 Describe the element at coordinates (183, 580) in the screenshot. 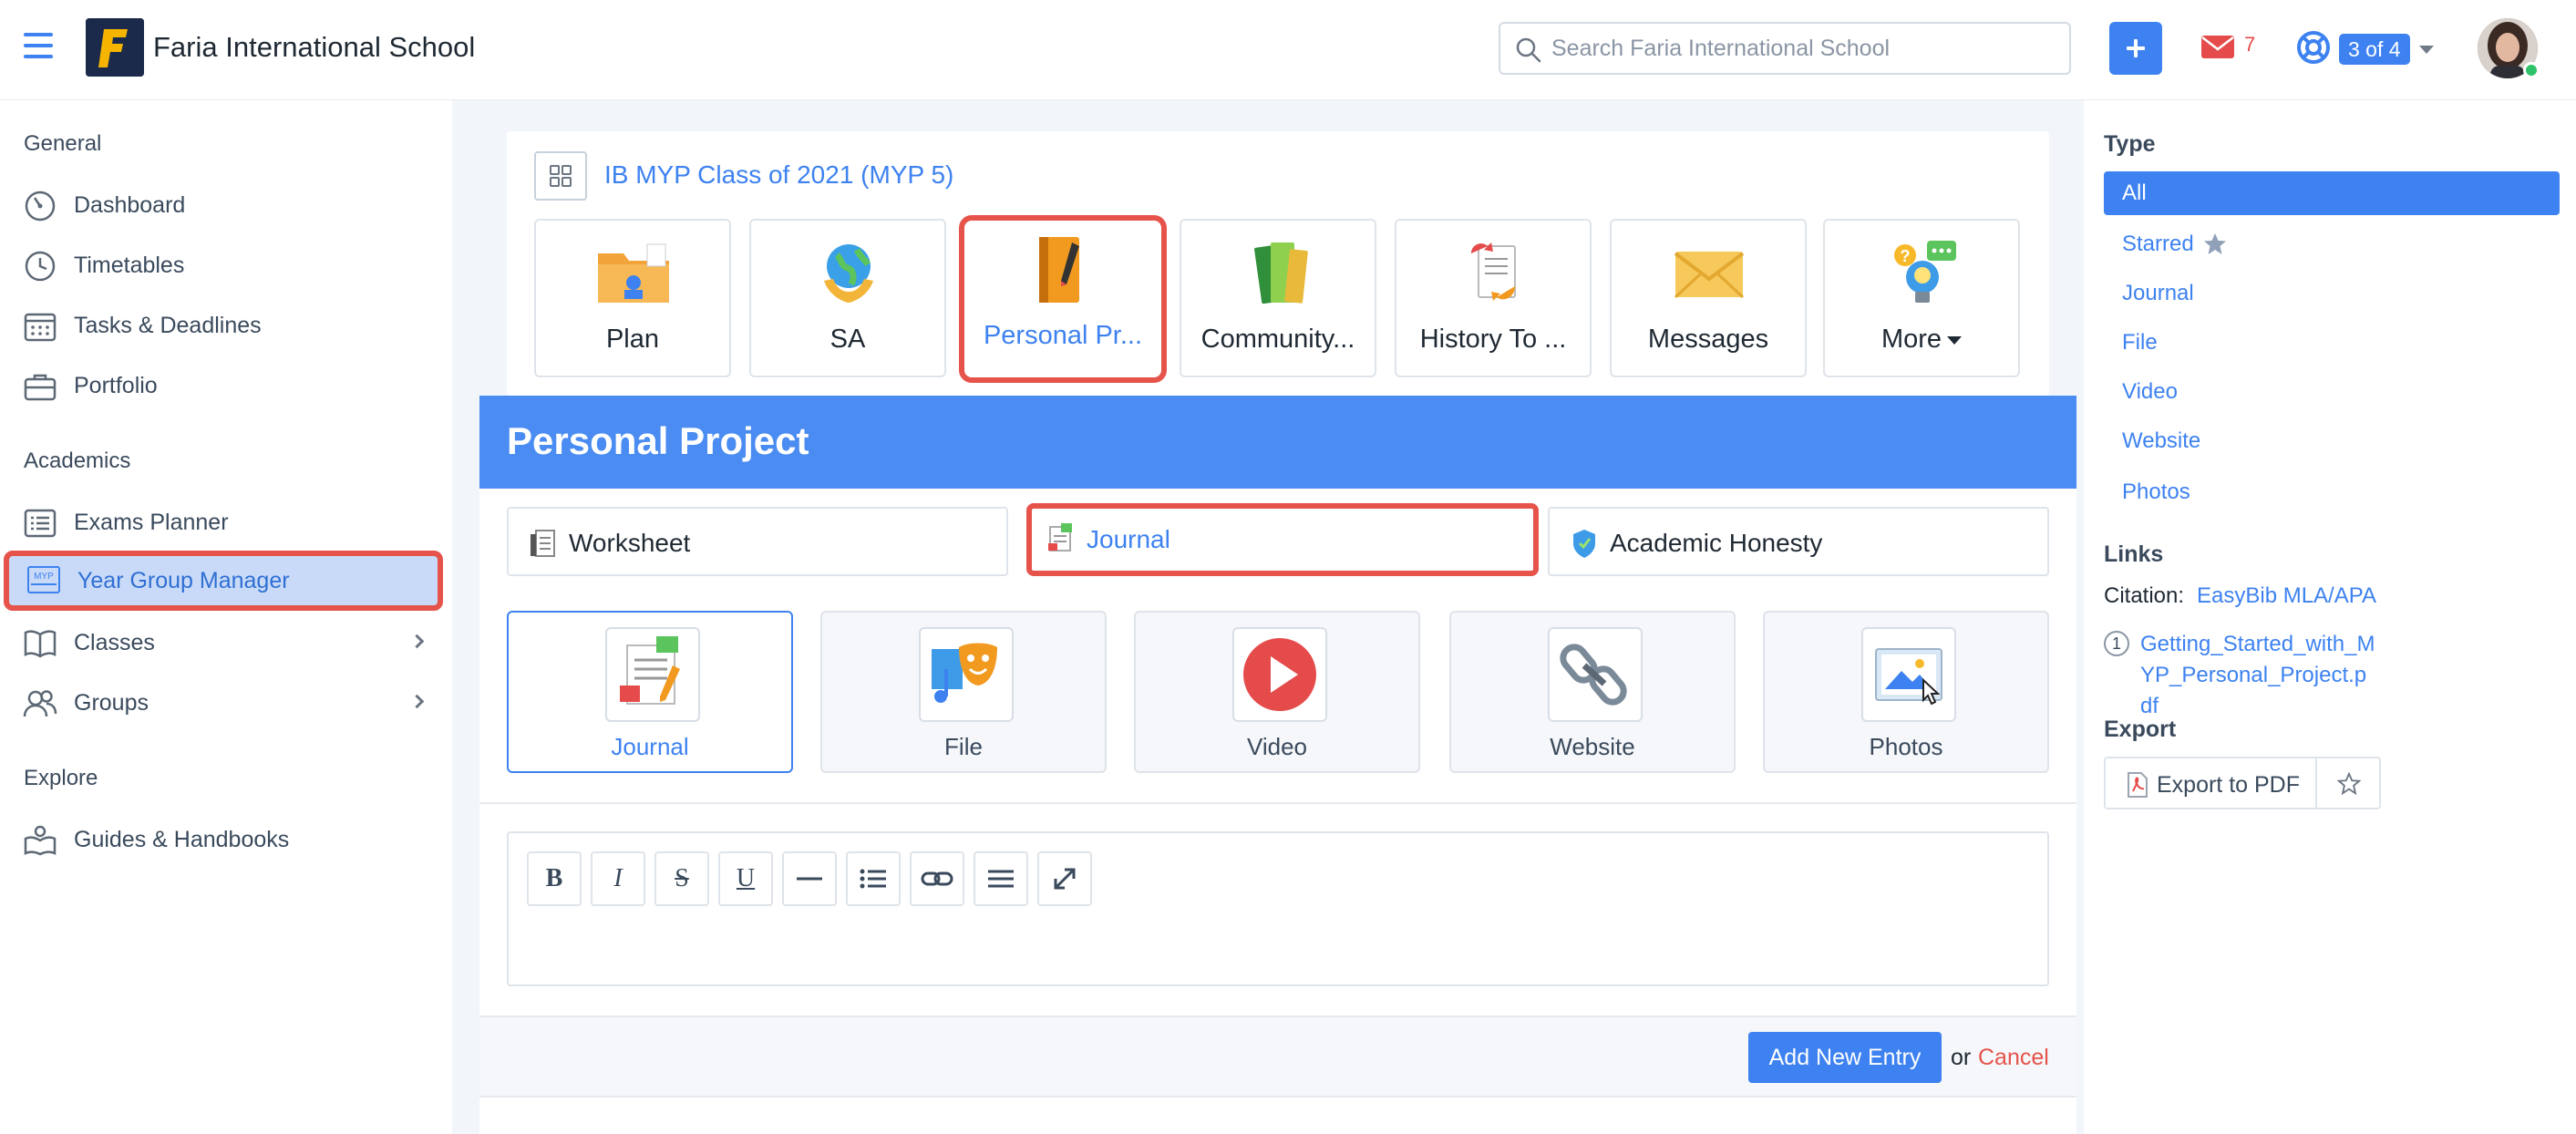

I see `sidebar-item-label: Year Group Manager` at that location.